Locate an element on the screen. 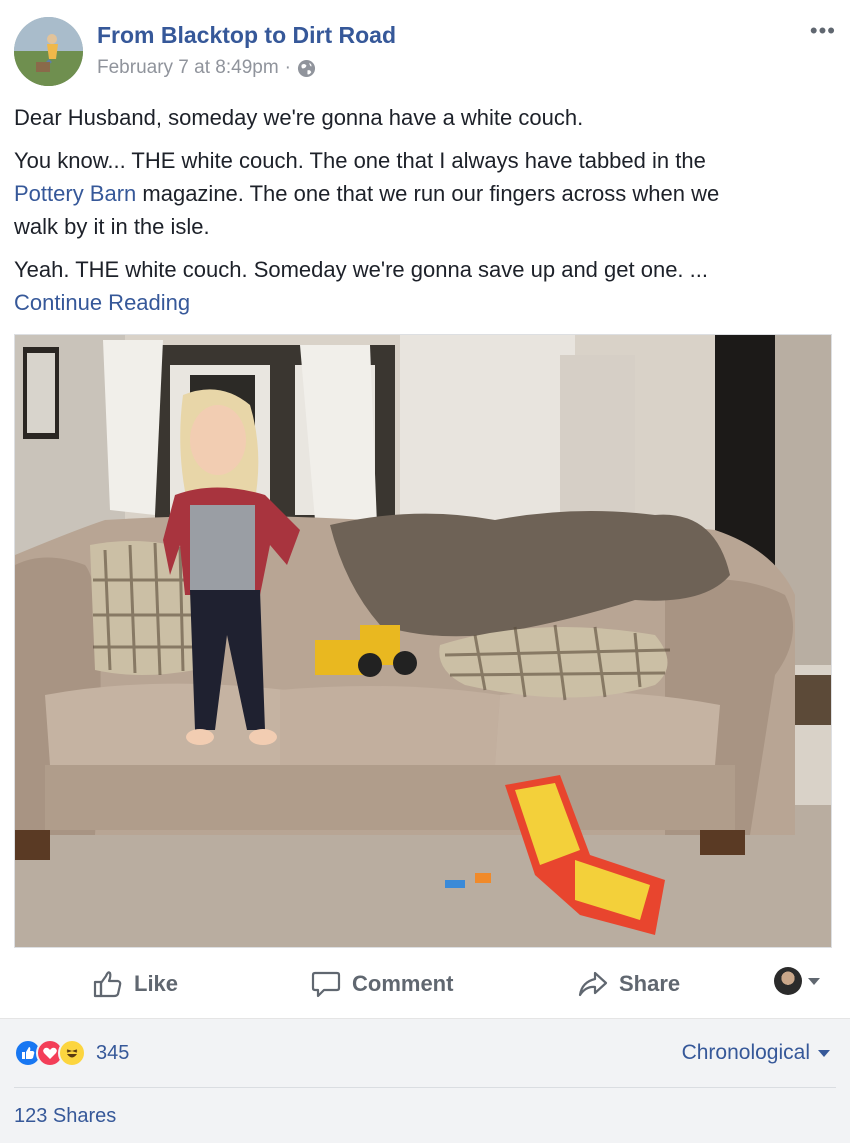 This screenshot has height=1143, width=850. page-name-link: From Blacktop to Dirt Road is located at coordinates (246, 35).